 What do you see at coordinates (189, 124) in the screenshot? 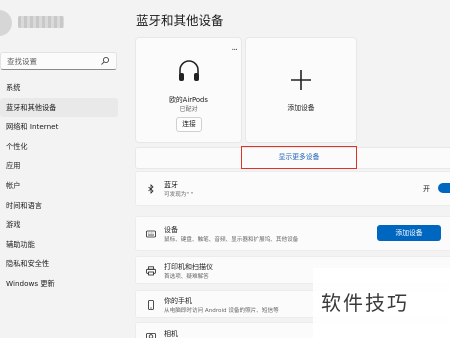
I see `connect-button: 连接` at bounding box center [189, 124].